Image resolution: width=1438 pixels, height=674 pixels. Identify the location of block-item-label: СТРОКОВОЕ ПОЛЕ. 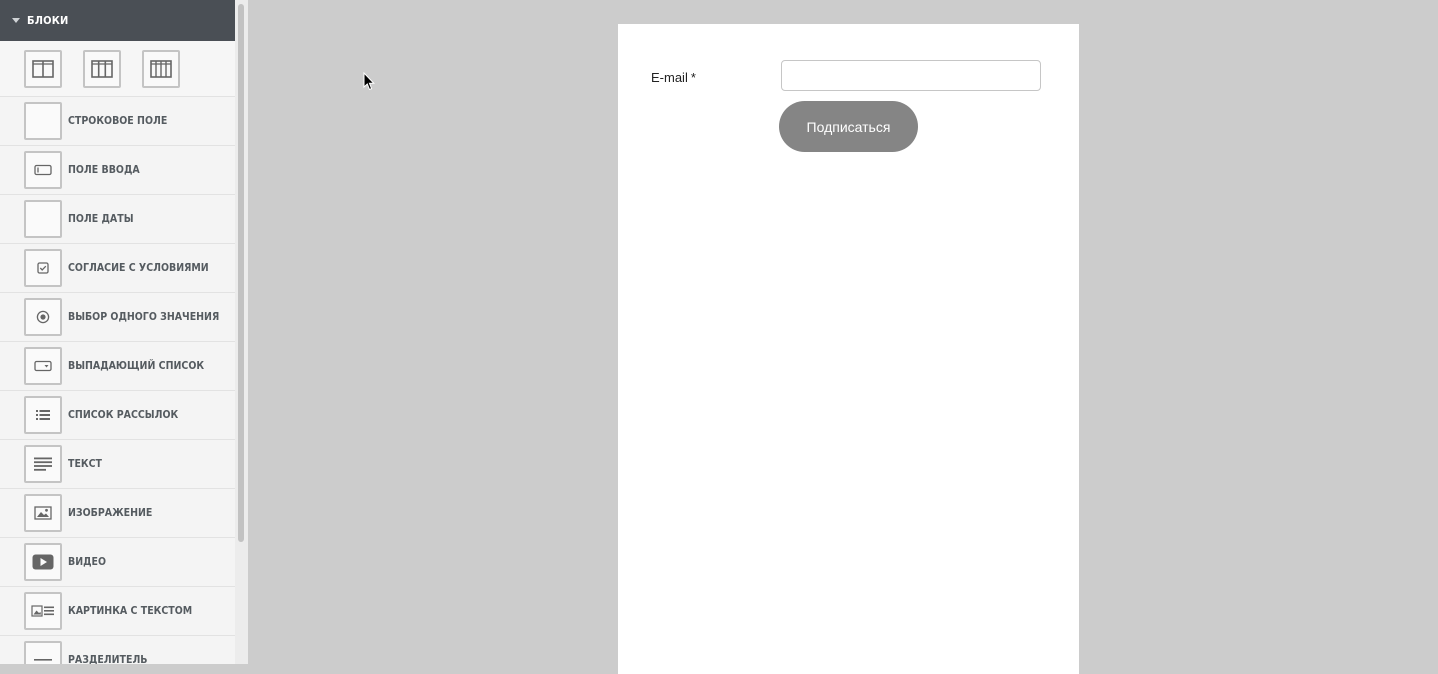
(118, 121).